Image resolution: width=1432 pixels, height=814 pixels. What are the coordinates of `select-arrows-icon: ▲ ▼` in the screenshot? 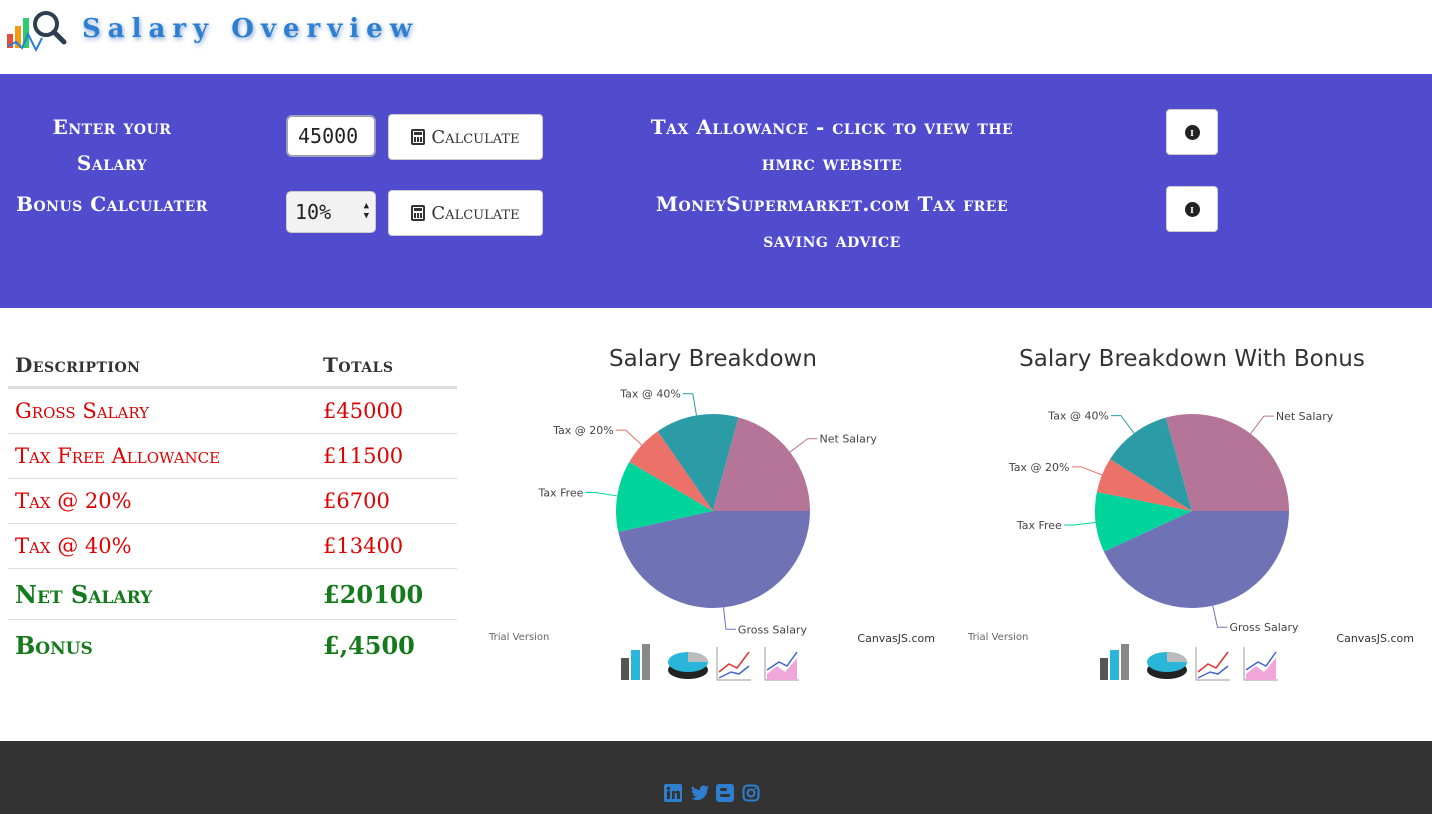 It's located at (366, 211).